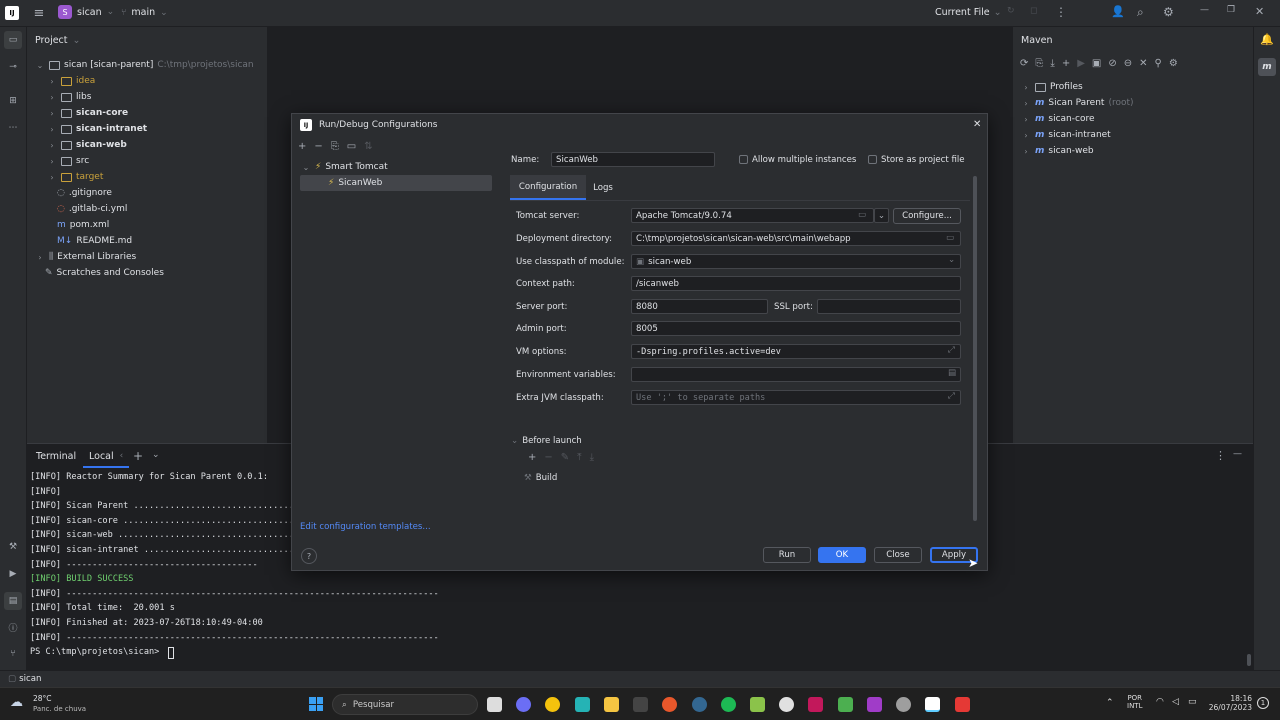  What do you see at coordinates (87, 113) in the screenshot?
I see `tree-item: › sican-core` at bounding box center [87, 113].